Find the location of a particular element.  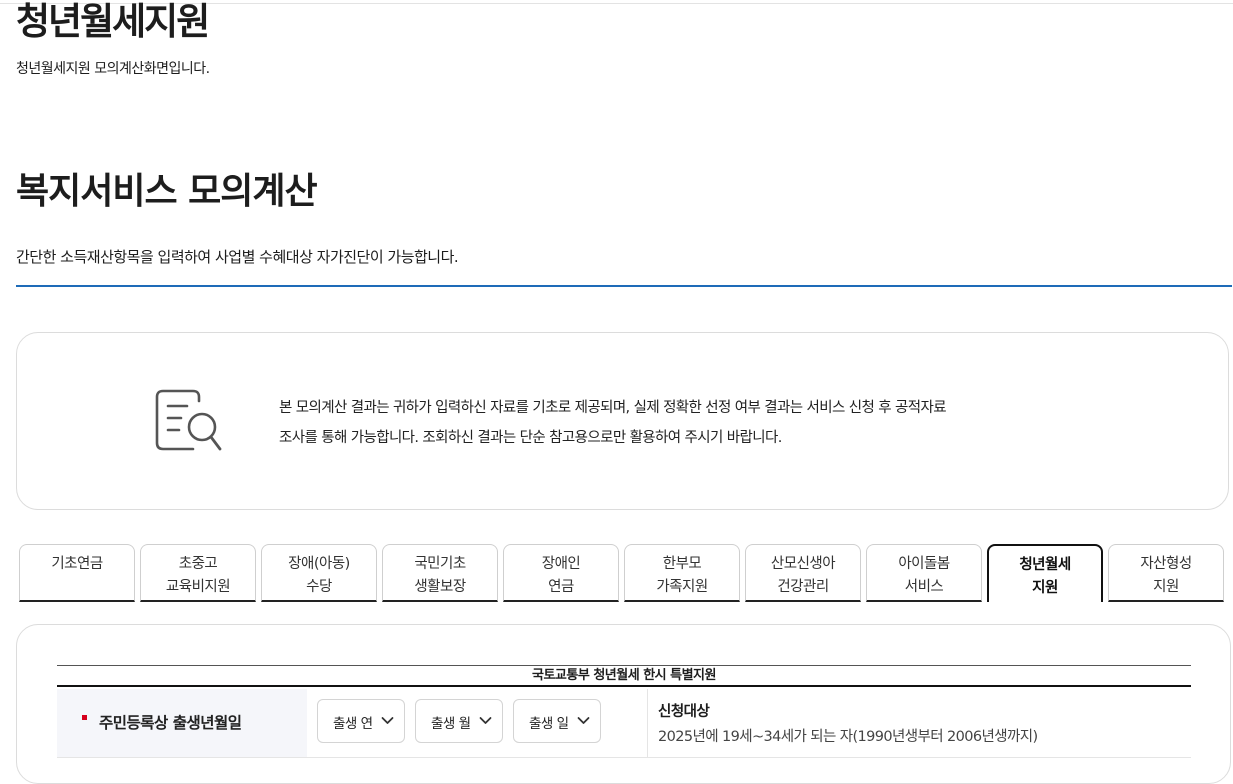

table-caption: 국토교통부 청년월세 한시 특별지원 is located at coordinates (624, 676).